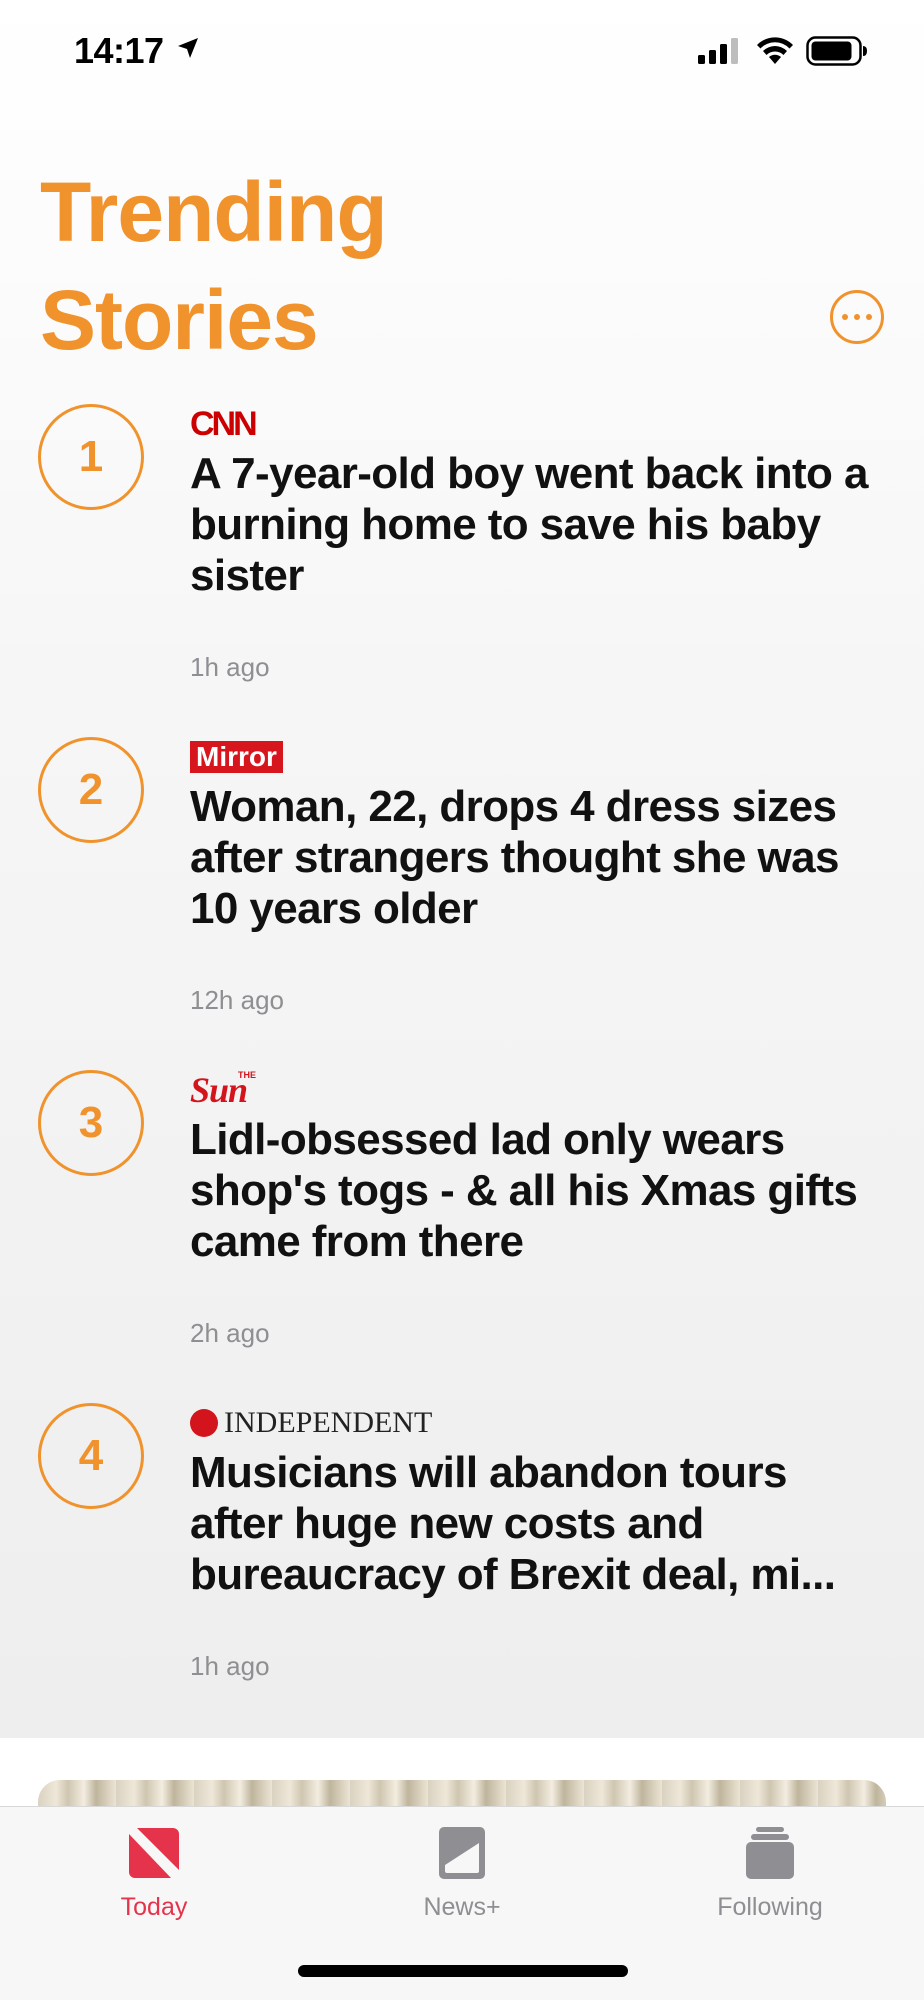 Image resolution: width=924 pixels, height=2000 pixels. Describe the element at coordinates (230, 1333) in the screenshot. I see `story-timestamp: 2h ago` at that location.